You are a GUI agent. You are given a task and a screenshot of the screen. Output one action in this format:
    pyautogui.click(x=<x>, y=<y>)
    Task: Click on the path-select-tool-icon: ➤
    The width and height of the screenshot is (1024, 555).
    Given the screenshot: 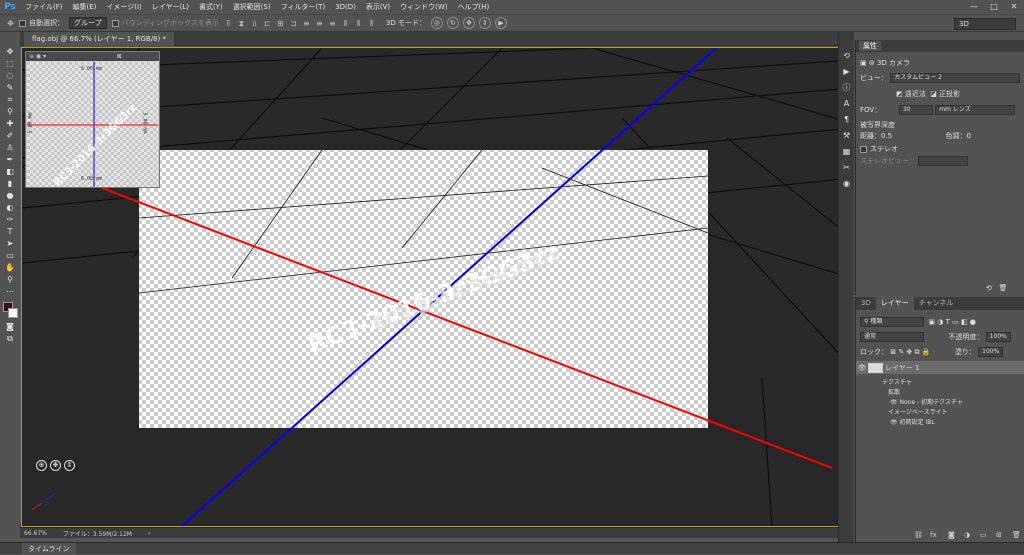 What is the action you would take?
    pyautogui.click(x=10, y=244)
    